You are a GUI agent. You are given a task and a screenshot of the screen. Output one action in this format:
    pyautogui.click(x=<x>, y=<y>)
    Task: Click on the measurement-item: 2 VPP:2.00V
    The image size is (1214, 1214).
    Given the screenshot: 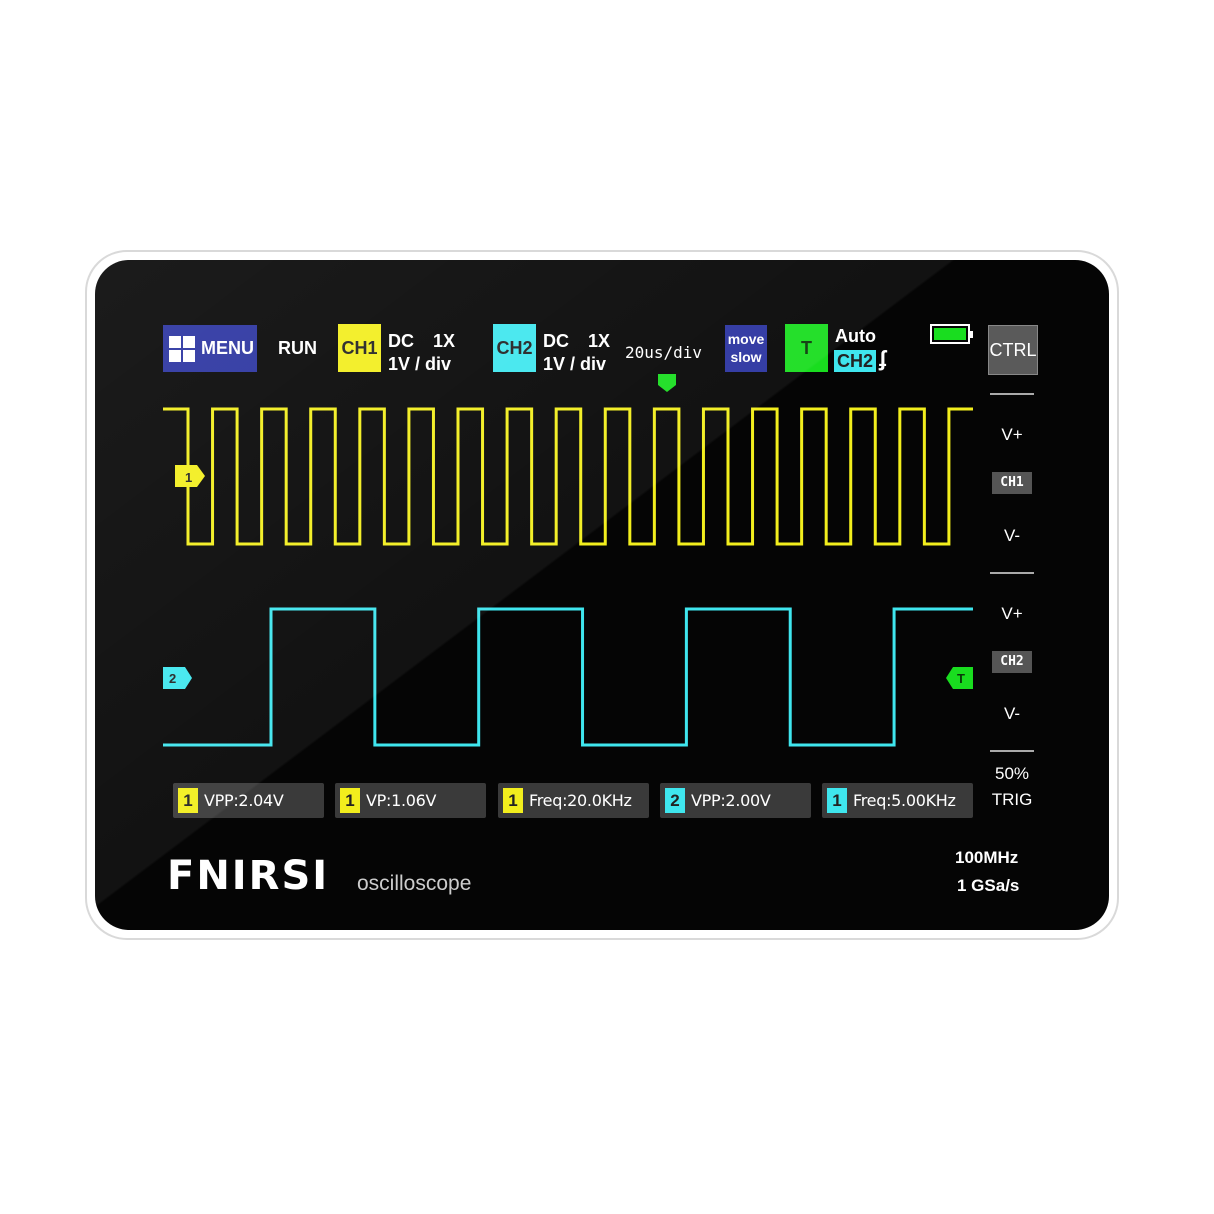 What is the action you would take?
    pyautogui.click(x=735, y=800)
    